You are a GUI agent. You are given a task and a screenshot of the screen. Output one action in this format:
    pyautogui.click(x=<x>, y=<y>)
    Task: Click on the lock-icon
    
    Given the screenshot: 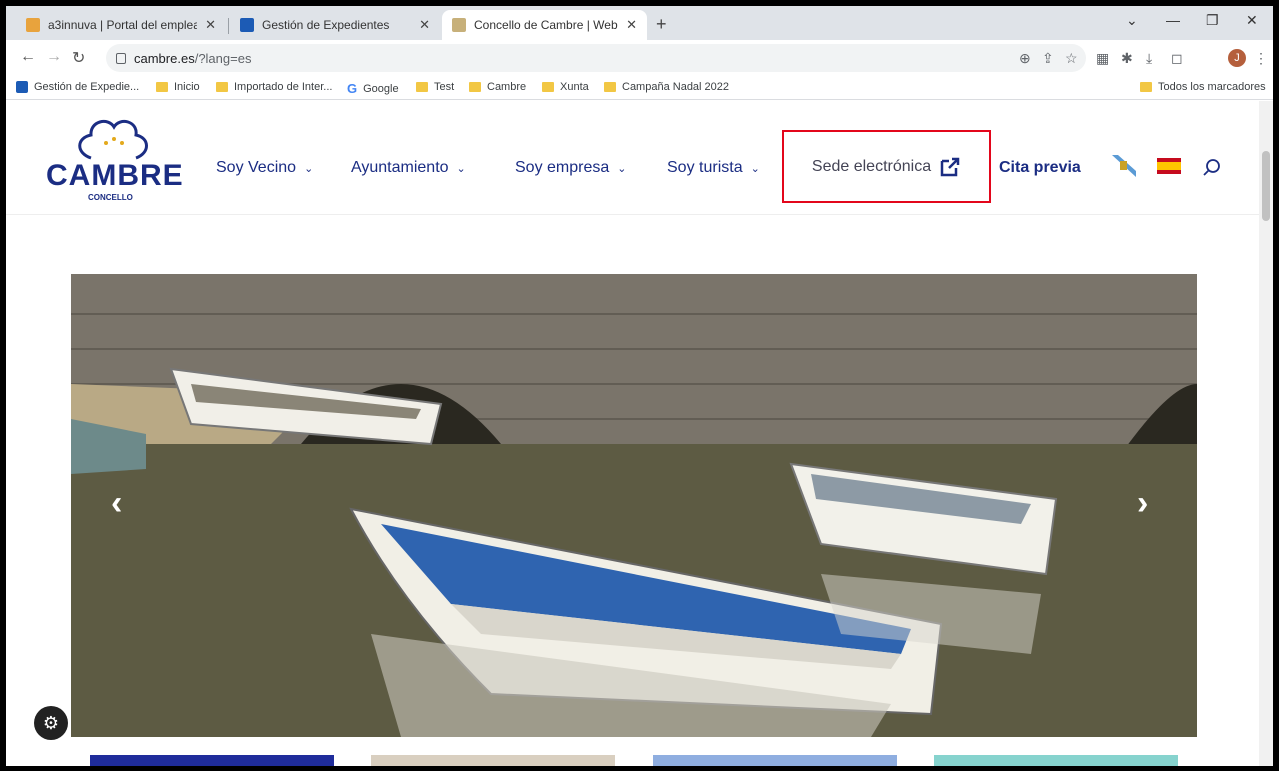 What is the action you would take?
    pyautogui.click(x=121, y=58)
    